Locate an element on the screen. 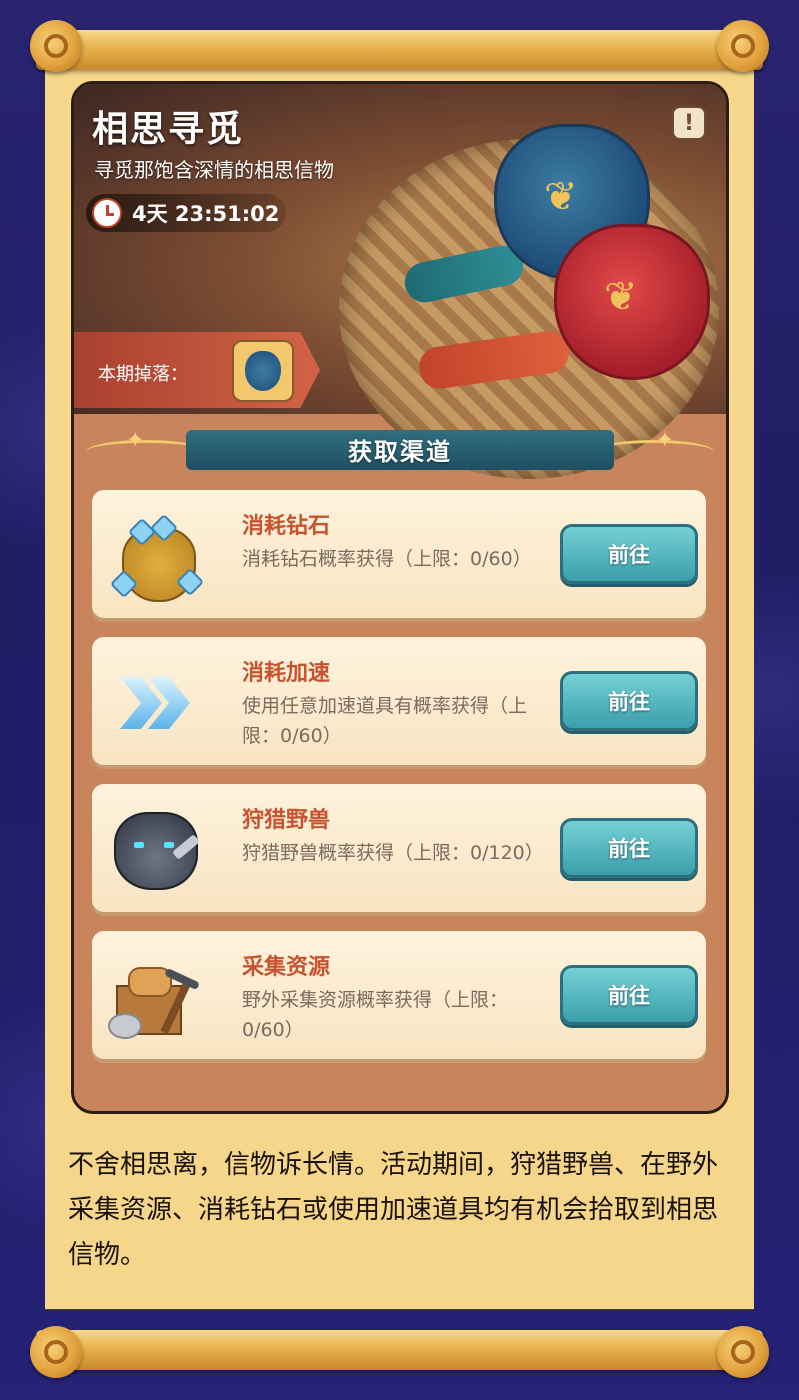  channel-row: 采集资源 野外采集资源概率获得（上限：0/60） 前往 is located at coordinates (399, 995).